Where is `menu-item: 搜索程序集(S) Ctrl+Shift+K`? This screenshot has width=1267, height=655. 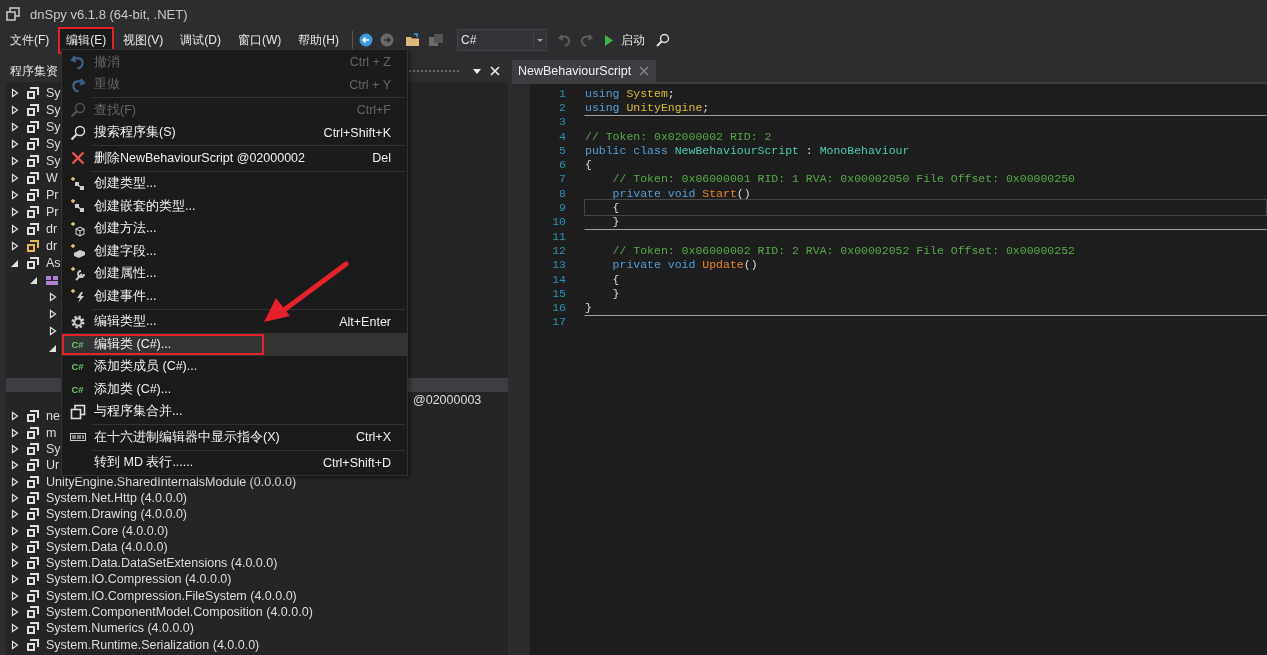 menu-item: 搜索程序集(S) Ctrl+Shift+K is located at coordinates (234, 132).